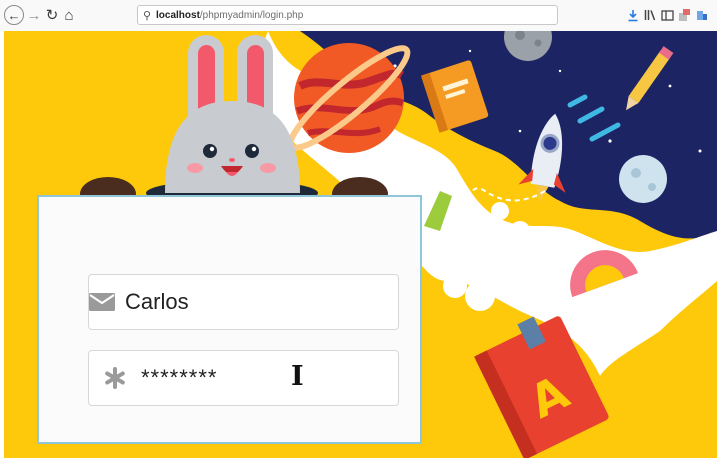  I want to click on back-arrow-icon: ←, so click(14, 15).